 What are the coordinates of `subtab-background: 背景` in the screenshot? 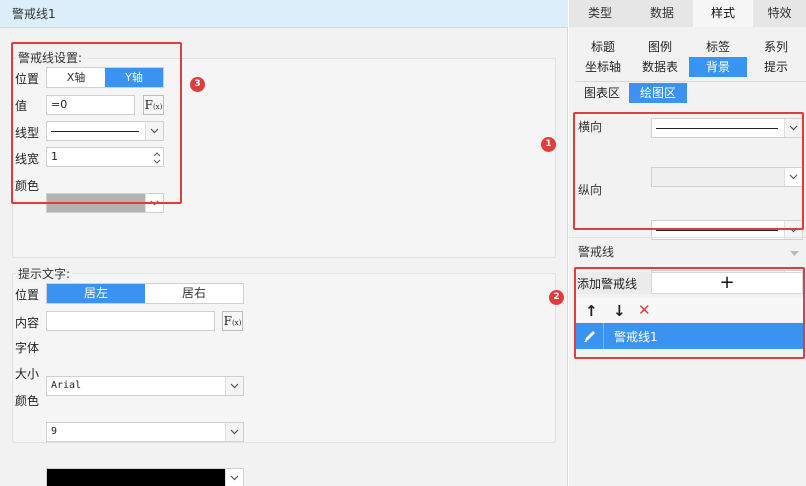 It's located at (718, 67).